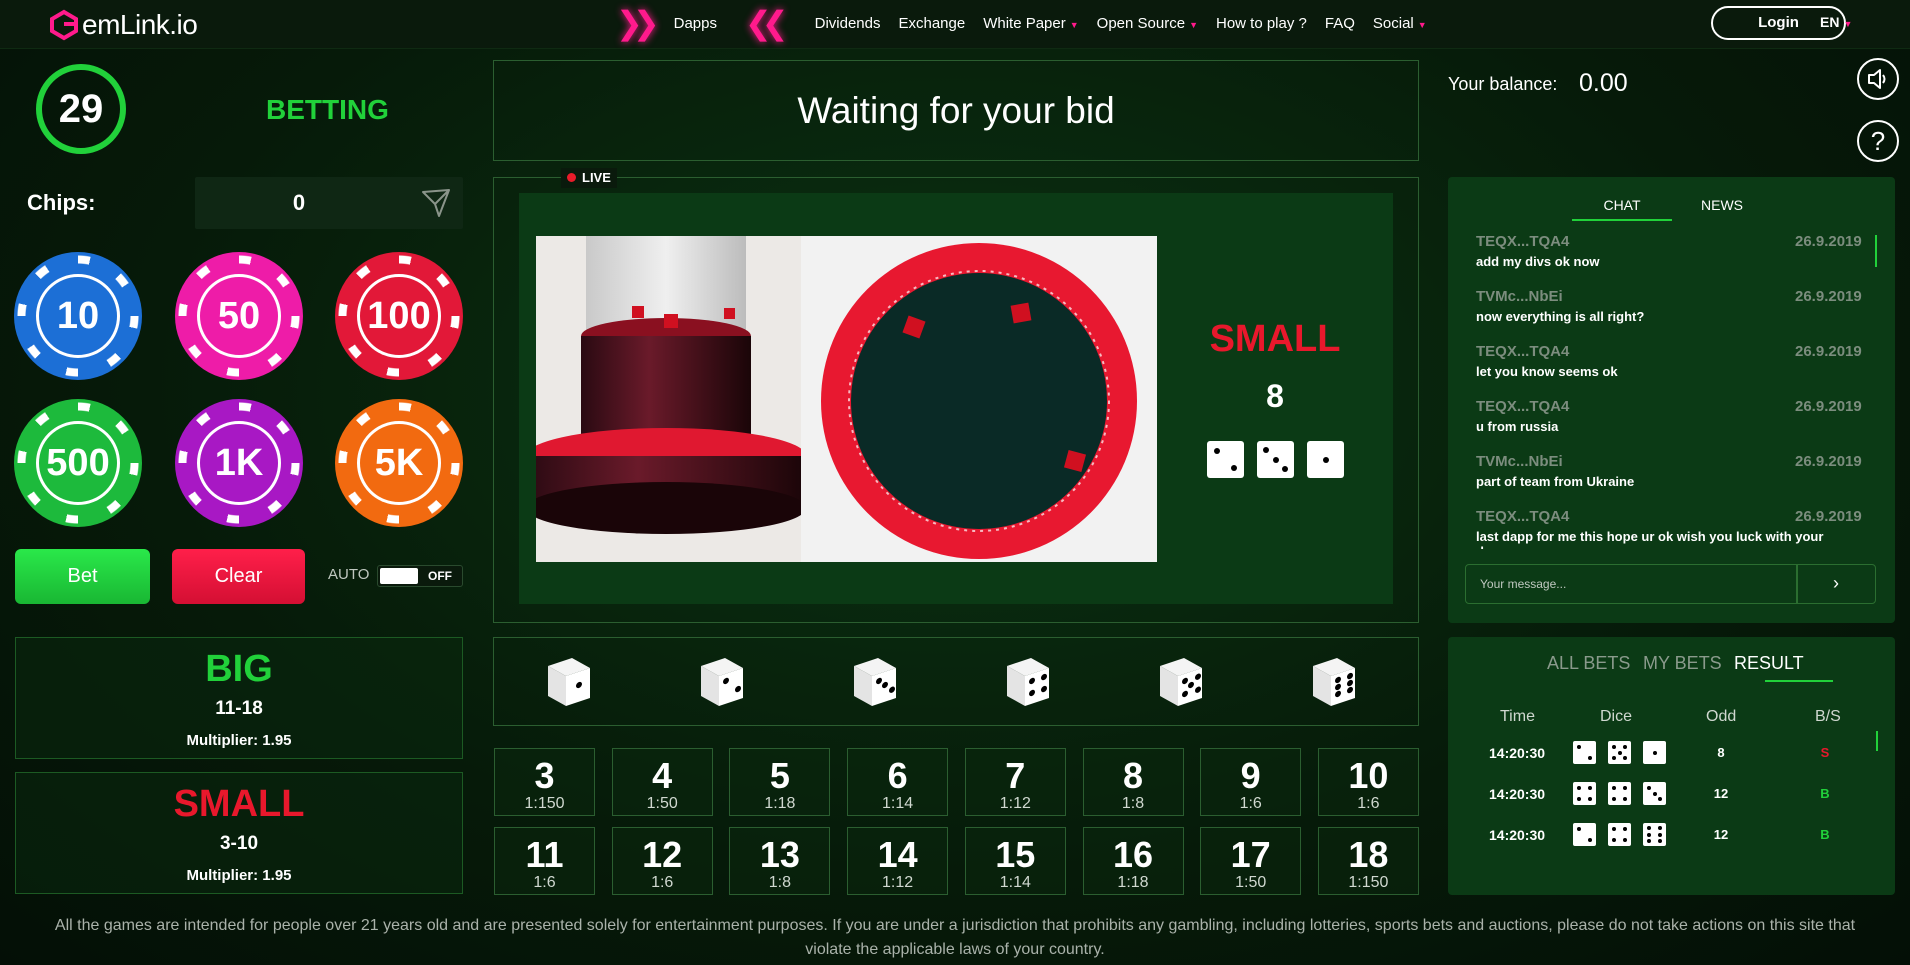  Describe the element at coordinates (1682, 663) in the screenshot. I see `tab-my-bets: MY BETS` at that location.